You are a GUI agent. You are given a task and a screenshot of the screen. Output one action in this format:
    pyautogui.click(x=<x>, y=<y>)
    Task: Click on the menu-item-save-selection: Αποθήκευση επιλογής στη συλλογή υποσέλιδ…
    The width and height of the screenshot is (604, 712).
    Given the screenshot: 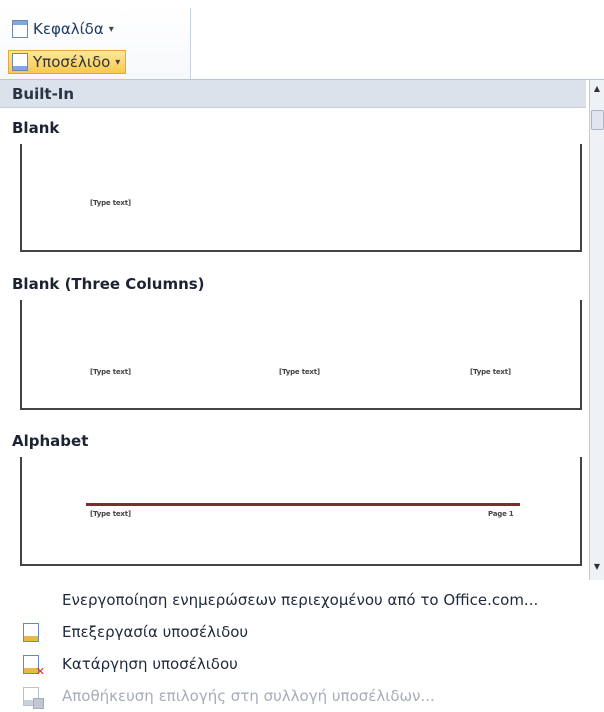 What is the action you would take?
    pyautogui.click(x=302, y=696)
    